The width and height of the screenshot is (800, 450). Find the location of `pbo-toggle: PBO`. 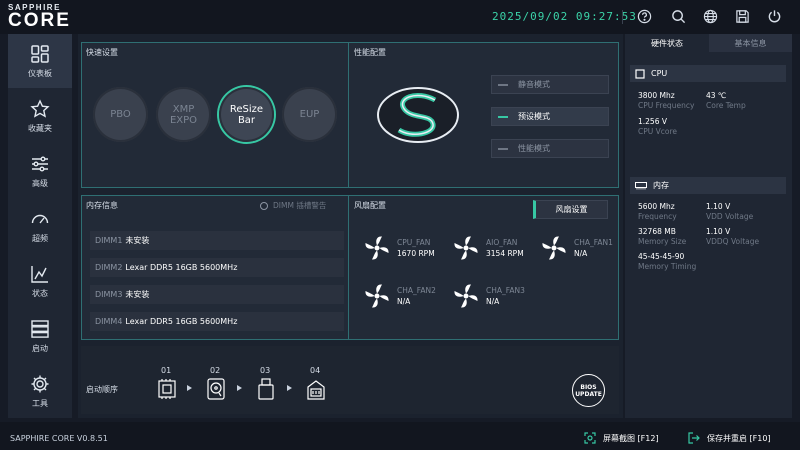

pbo-toggle: PBO is located at coordinates (120, 114).